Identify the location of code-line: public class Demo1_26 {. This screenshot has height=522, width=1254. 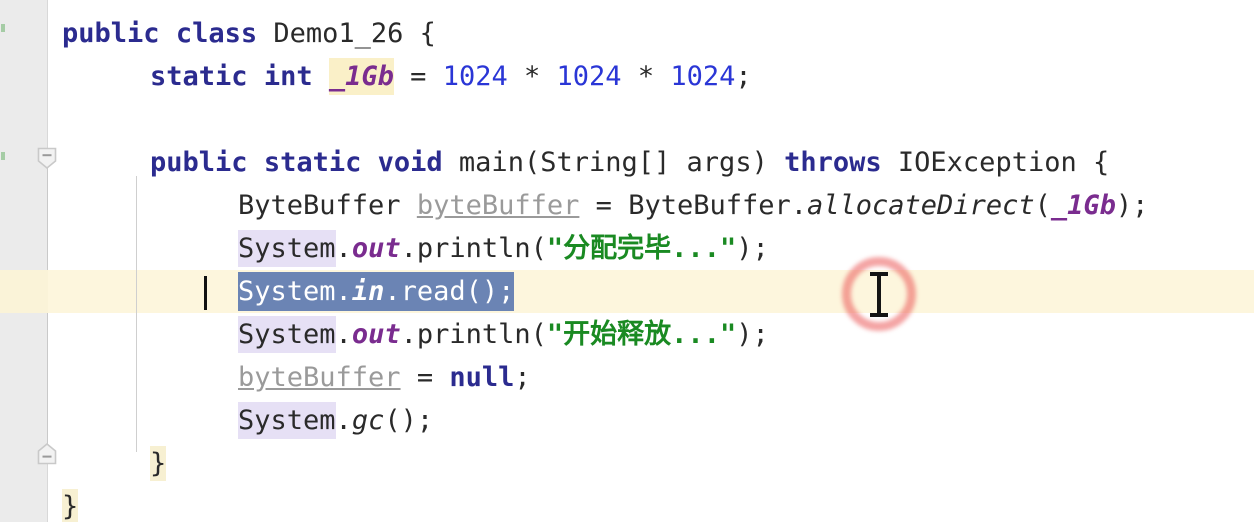
(249, 33).